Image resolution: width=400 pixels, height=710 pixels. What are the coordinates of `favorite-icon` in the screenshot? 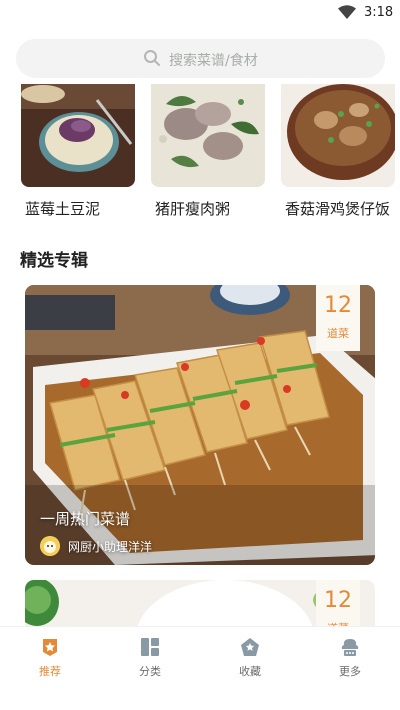 It's located at (250, 647).